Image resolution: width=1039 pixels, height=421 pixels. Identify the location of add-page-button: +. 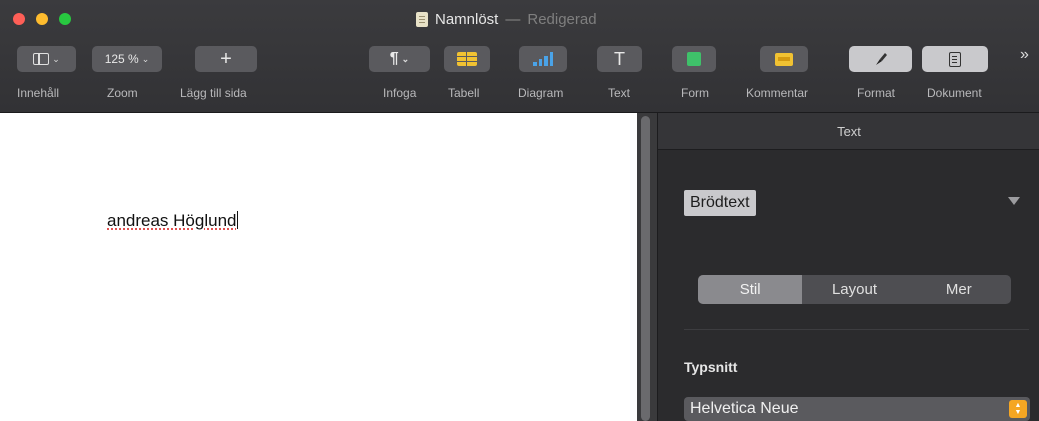
(226, 59).